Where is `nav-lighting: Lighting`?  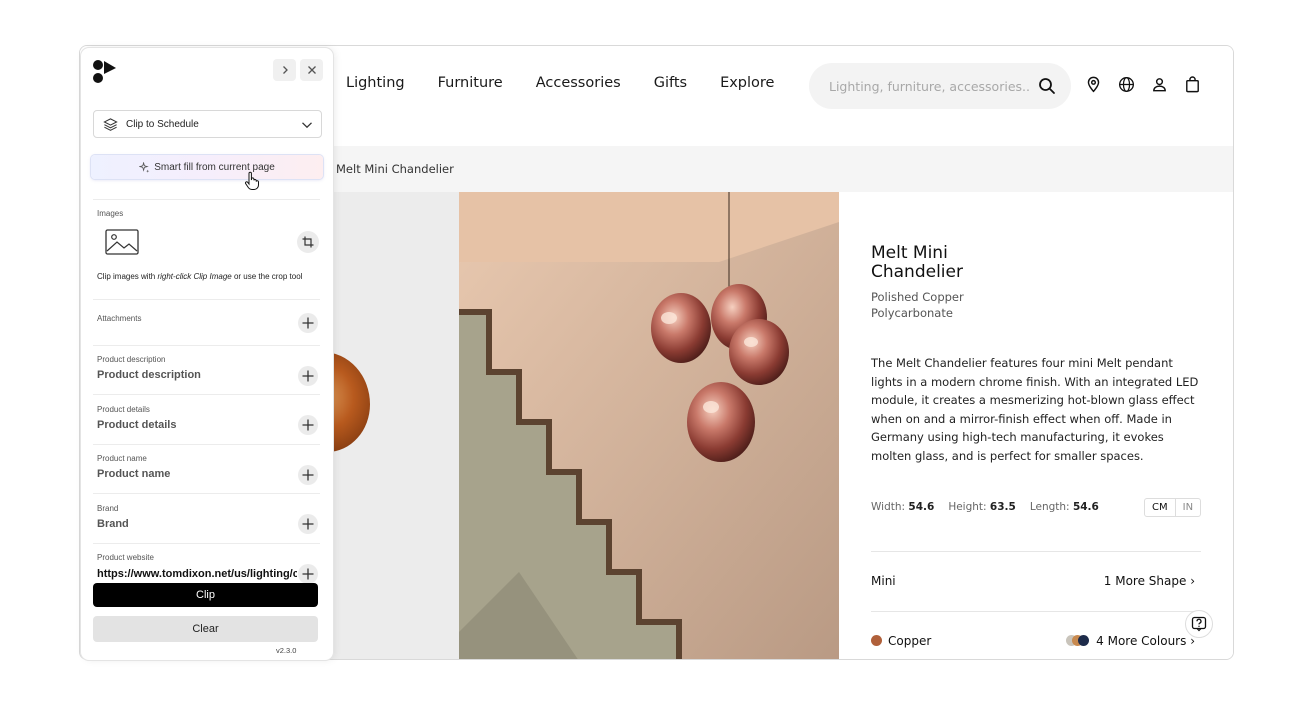
nav-lighting: Lighting is located at coordinates (375, 83).